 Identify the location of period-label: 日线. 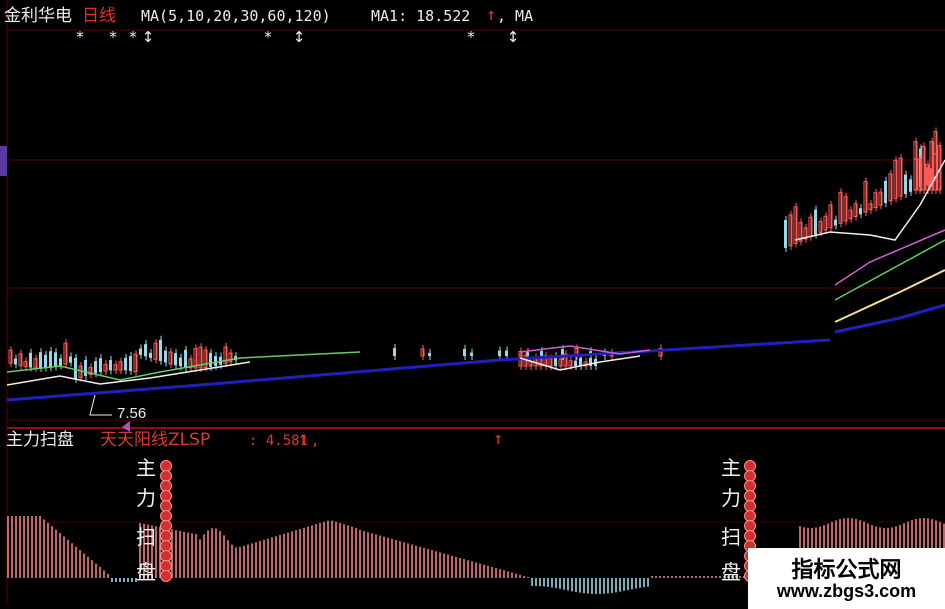
(99, 16).